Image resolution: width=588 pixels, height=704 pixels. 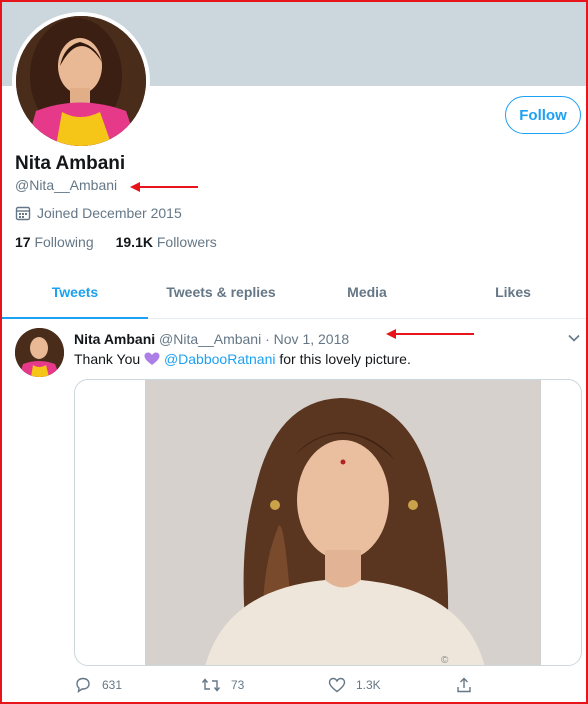 What do you see at coordinates (430, 334) in the screenshot?
I see `annotation-arrow-date` at bounding box center [430, 334].